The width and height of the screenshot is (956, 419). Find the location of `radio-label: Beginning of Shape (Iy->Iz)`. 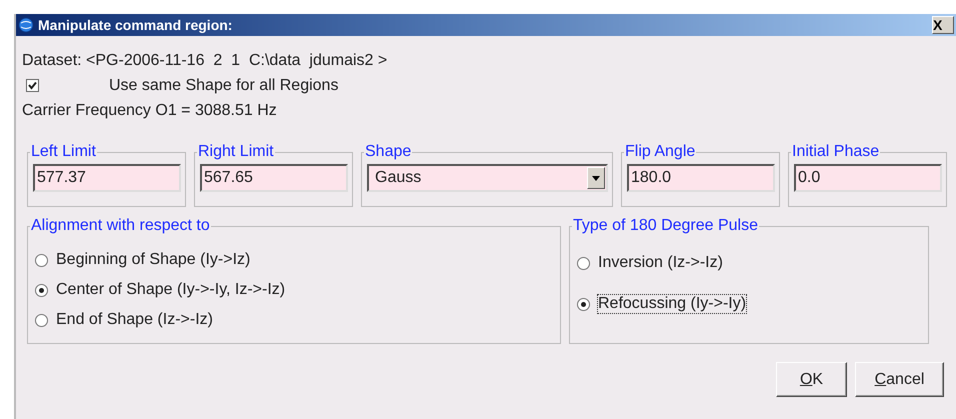

radio-label: Beginning of Shape (Iy->Iz) is located at coordinates (153, 260).